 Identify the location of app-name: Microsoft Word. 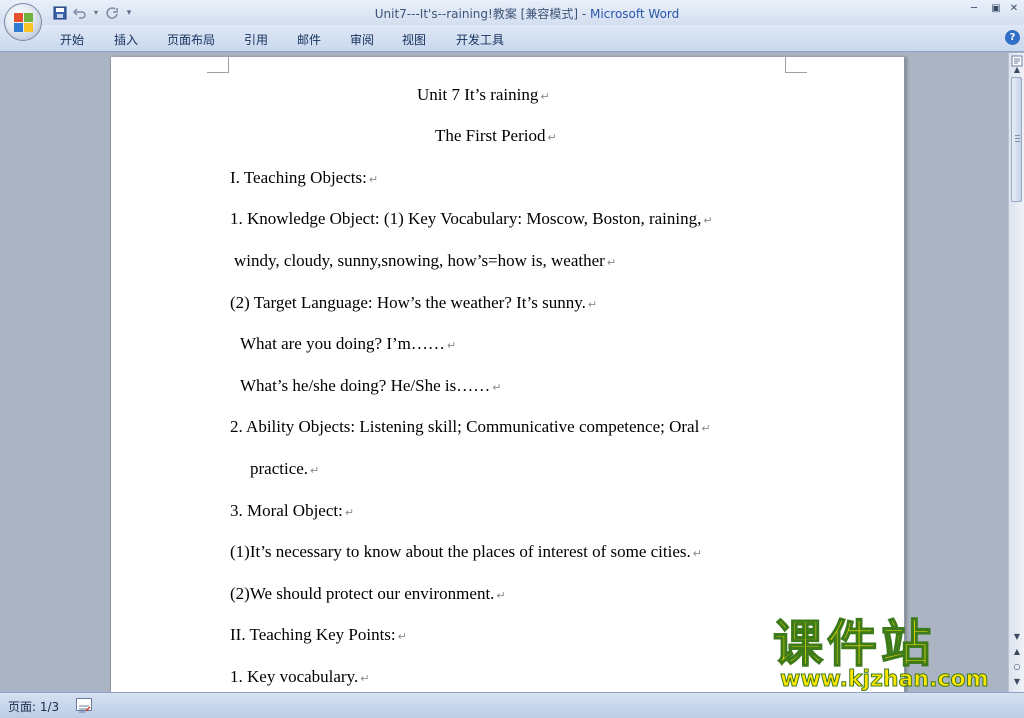
(634, 14).